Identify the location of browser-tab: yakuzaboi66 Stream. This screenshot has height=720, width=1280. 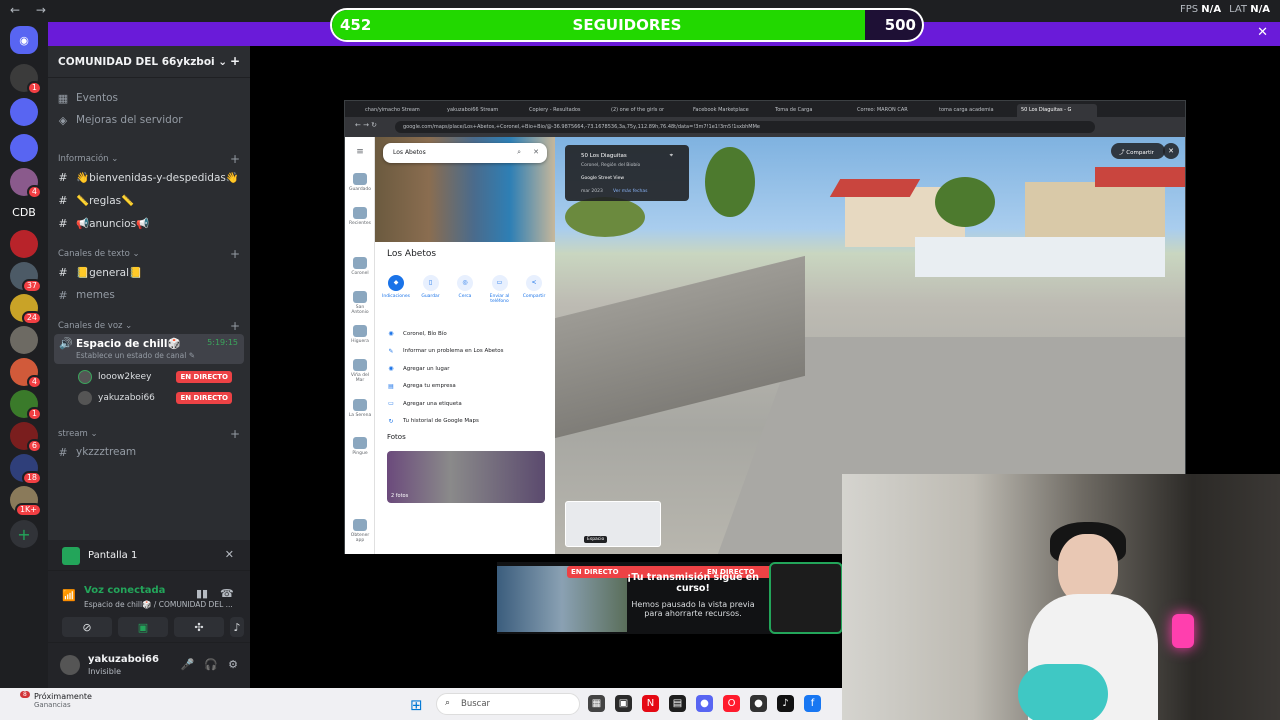
(483, 110).